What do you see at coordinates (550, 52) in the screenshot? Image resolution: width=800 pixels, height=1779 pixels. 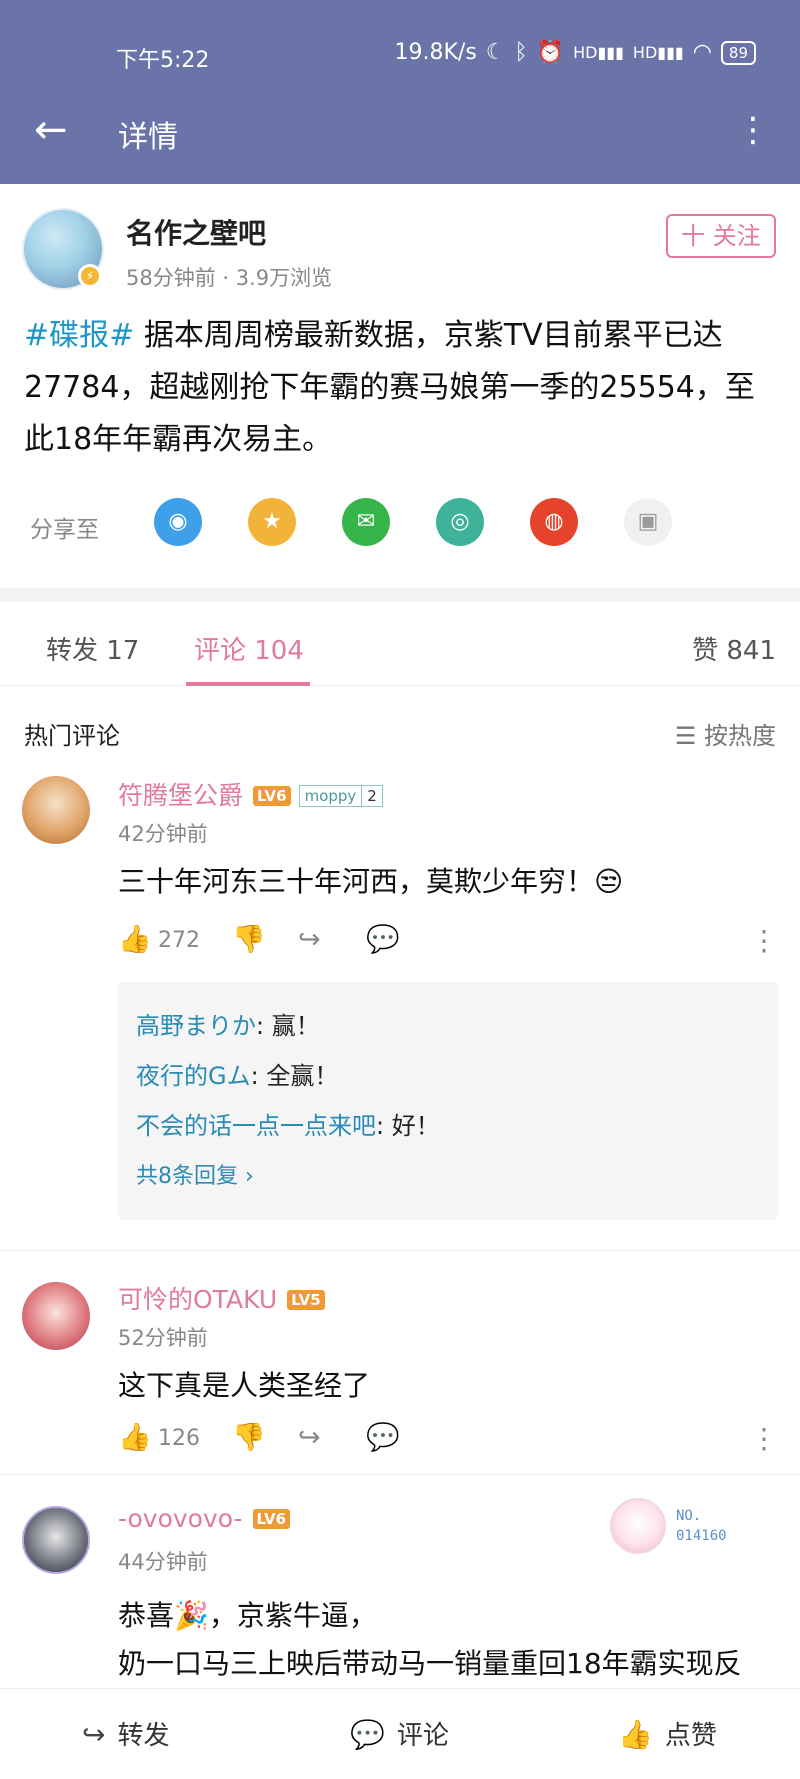 I see `alarm-icon: ⏰` at bounding box center [550, 52].